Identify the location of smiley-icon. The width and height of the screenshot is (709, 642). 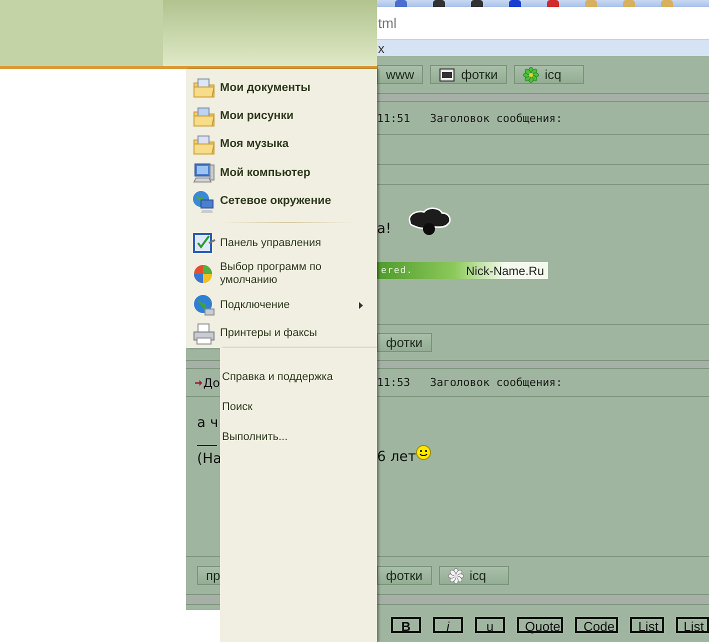
(424, 452).